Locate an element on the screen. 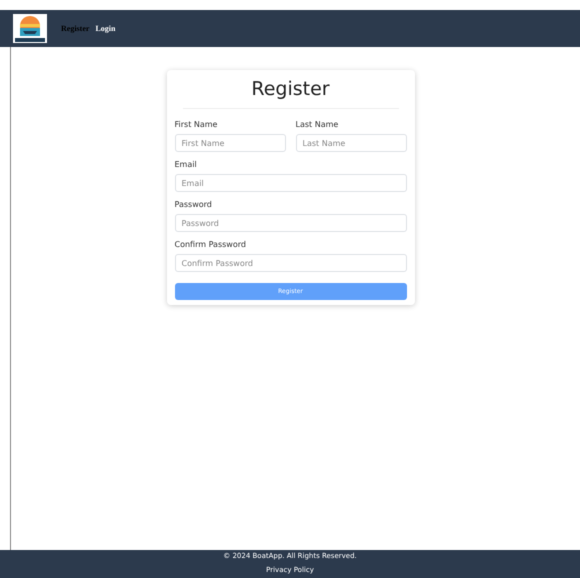  form-title: Register is located at coordinates (290, 94).